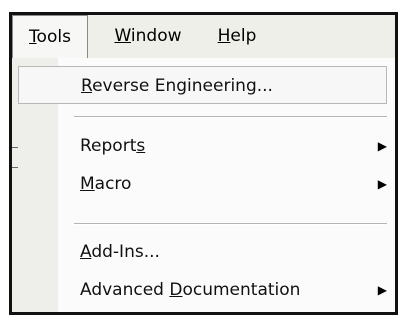 Image resolution: width=405 pixels, height=325 pixels. What do you see at coordinates (122, 36) in the screenshot?
I see `menubar-window-mnemonic: W` at bounding box center [122, 36].